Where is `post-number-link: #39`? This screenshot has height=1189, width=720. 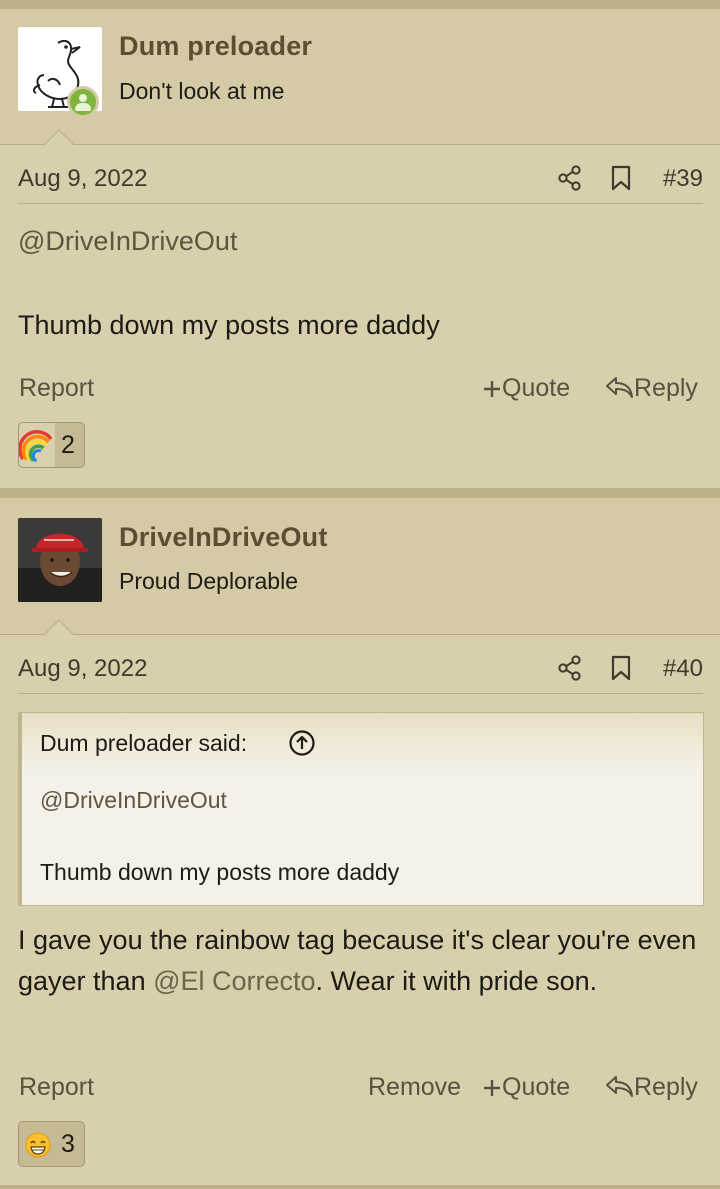
post-number-link: #39 is located at coordinates (683, 179).